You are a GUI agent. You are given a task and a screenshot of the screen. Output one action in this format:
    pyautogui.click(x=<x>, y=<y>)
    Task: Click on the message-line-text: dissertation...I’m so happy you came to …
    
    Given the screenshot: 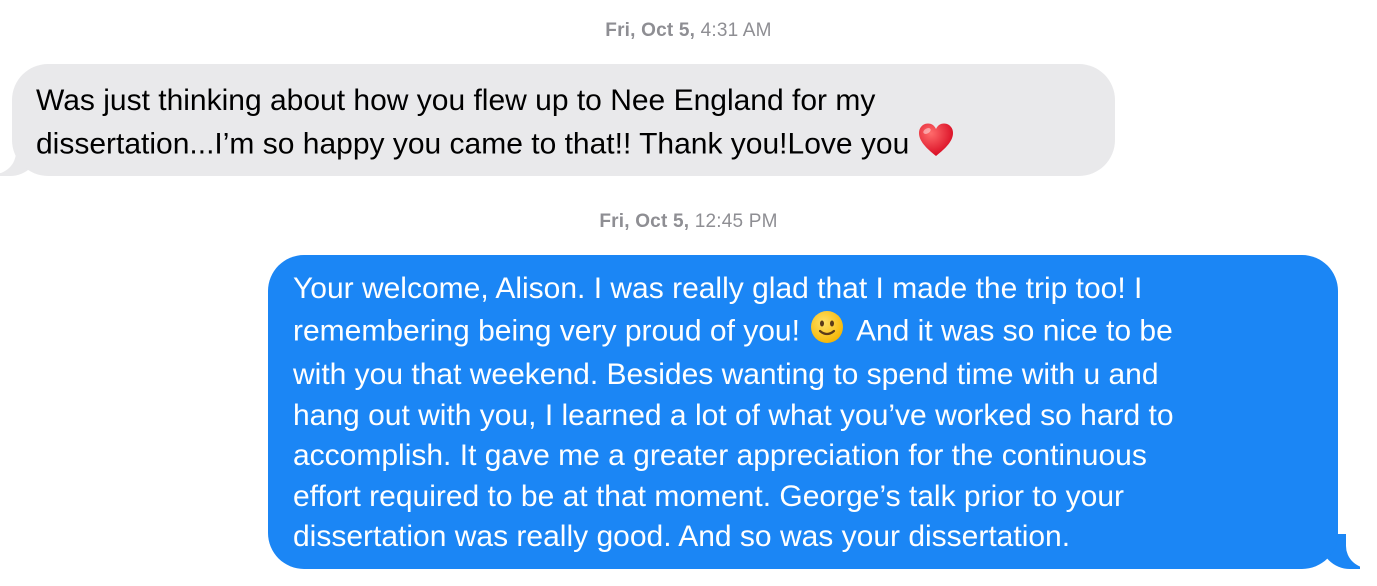 What is the action you would take?
    pyautogui.click(x=473, y=144)
    